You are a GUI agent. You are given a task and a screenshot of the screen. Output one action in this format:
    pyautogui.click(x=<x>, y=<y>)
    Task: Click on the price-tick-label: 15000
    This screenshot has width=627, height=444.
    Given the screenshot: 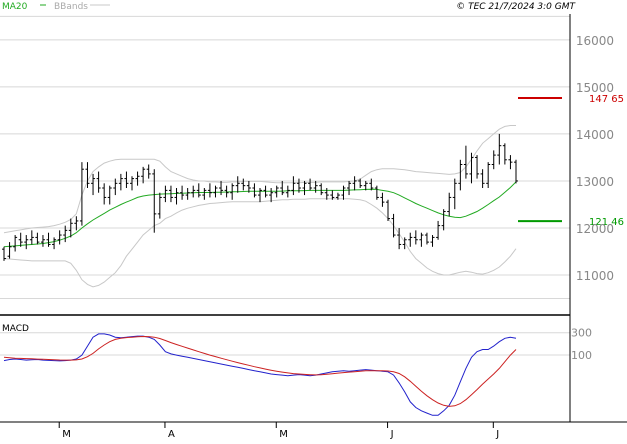 What is the action you would take?
    pyautogui.click(x=595, y=88)
    